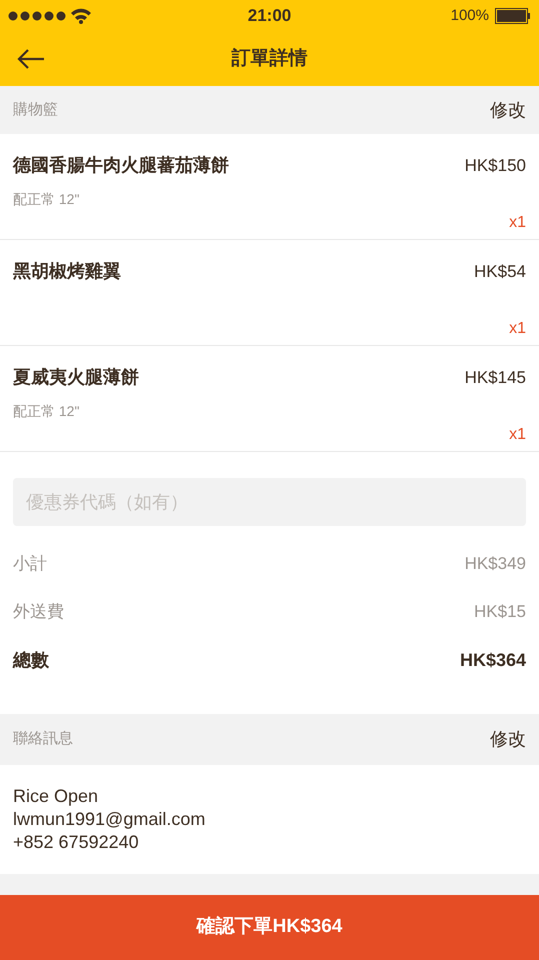 The height and width of the screenshot is (960, 539). I want to click on item-name: 夏威夷火腿薄餅, so click(76, 377).